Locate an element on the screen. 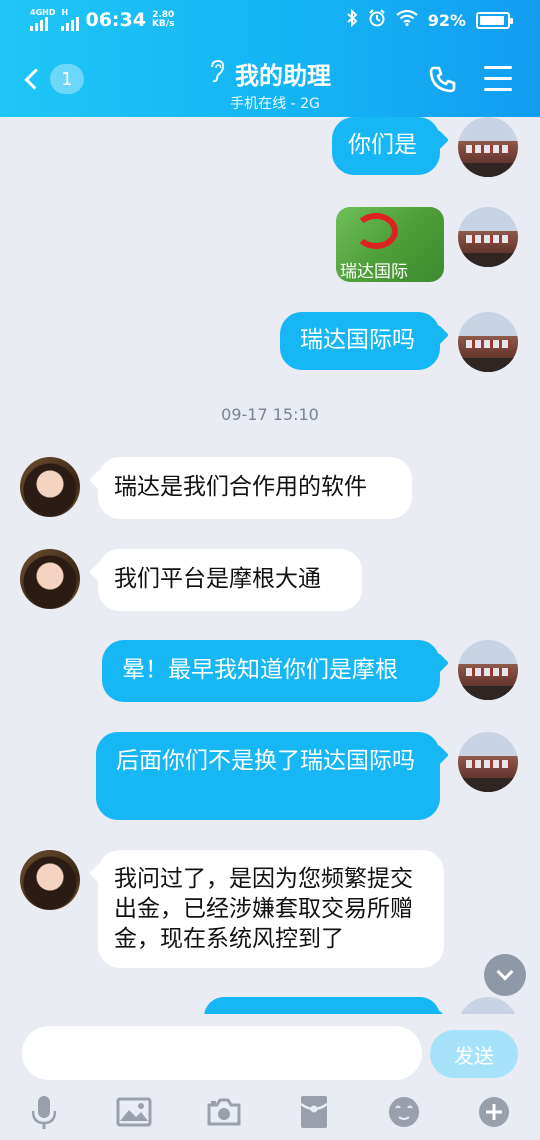 The height and width of the screenshot is (1140, 540). camera-icon is located at coordinates (224, 1112).